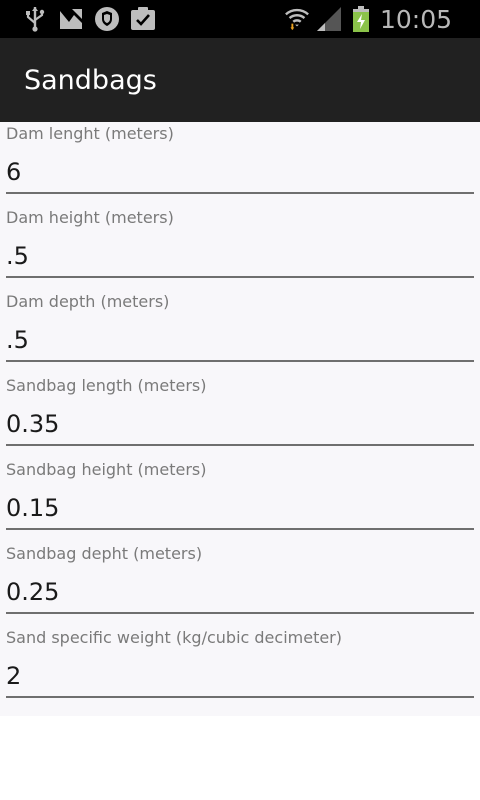 Image resolution: width=480 pixels, height=800 pixels. I want to click on clipboard-check-icon, so click(143, 19).